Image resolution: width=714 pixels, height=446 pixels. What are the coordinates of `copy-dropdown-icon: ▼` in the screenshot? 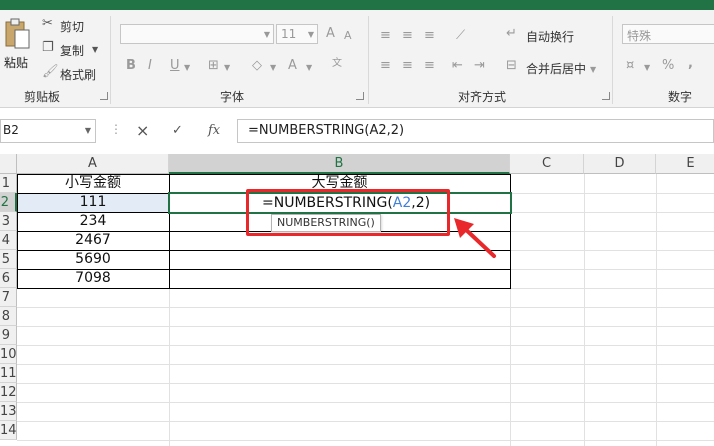 It's located at (95, 50).